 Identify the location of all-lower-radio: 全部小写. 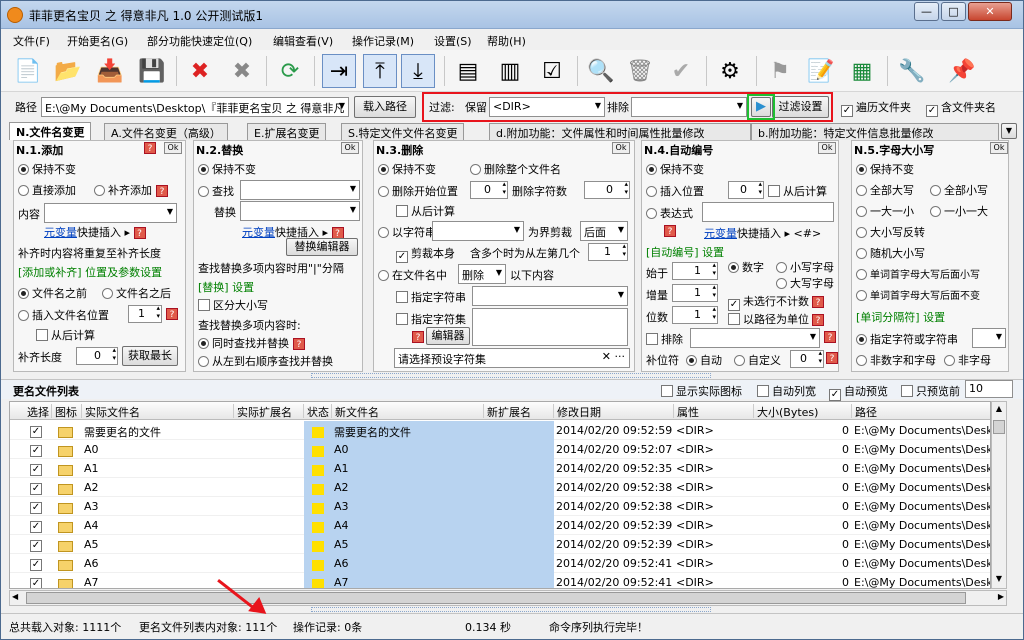
(959, 190).